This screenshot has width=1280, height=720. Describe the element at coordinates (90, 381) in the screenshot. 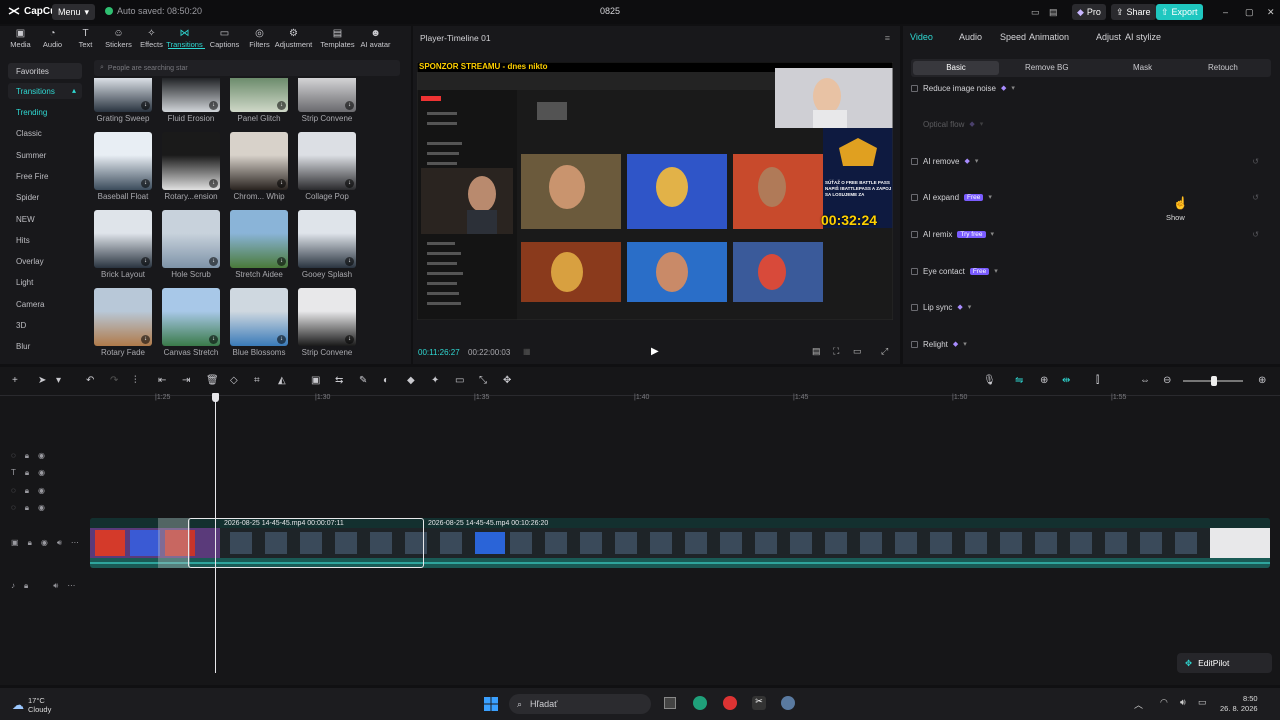

I see `undo-icon: ↶` at that location.